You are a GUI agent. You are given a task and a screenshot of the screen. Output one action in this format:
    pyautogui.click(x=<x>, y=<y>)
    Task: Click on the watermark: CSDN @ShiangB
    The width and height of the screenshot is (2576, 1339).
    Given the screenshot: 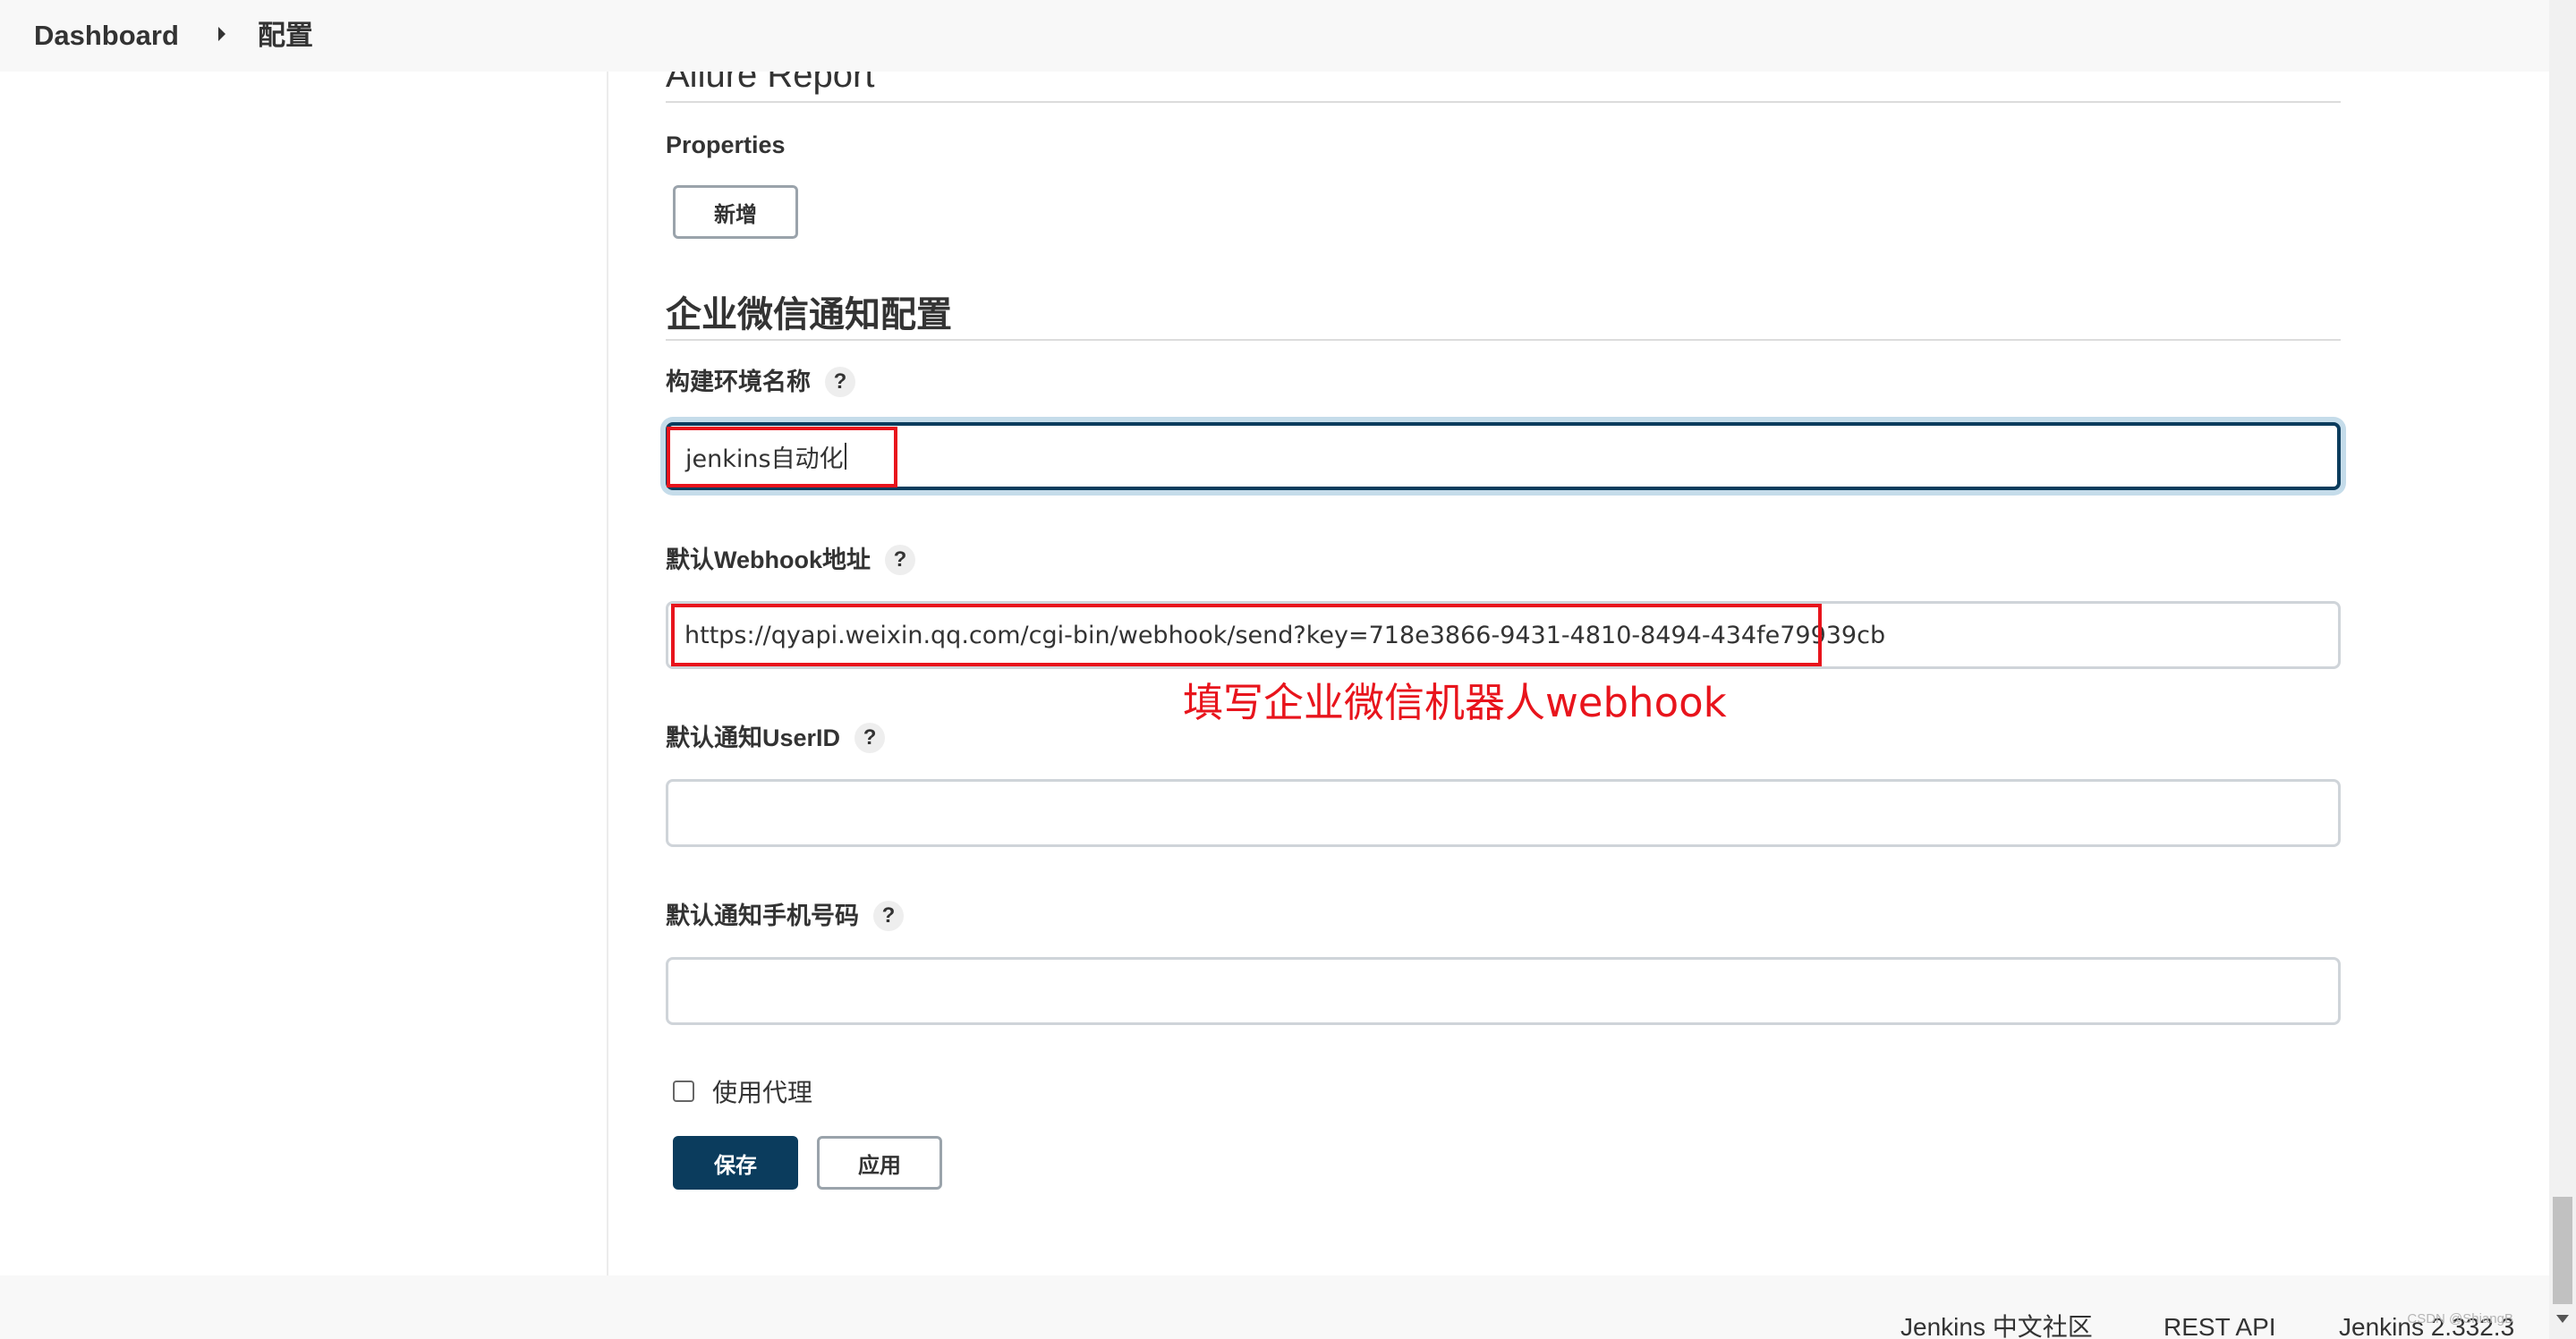 What is the action you would take?
    pyautogui.click(x=2460, y=1318)
    